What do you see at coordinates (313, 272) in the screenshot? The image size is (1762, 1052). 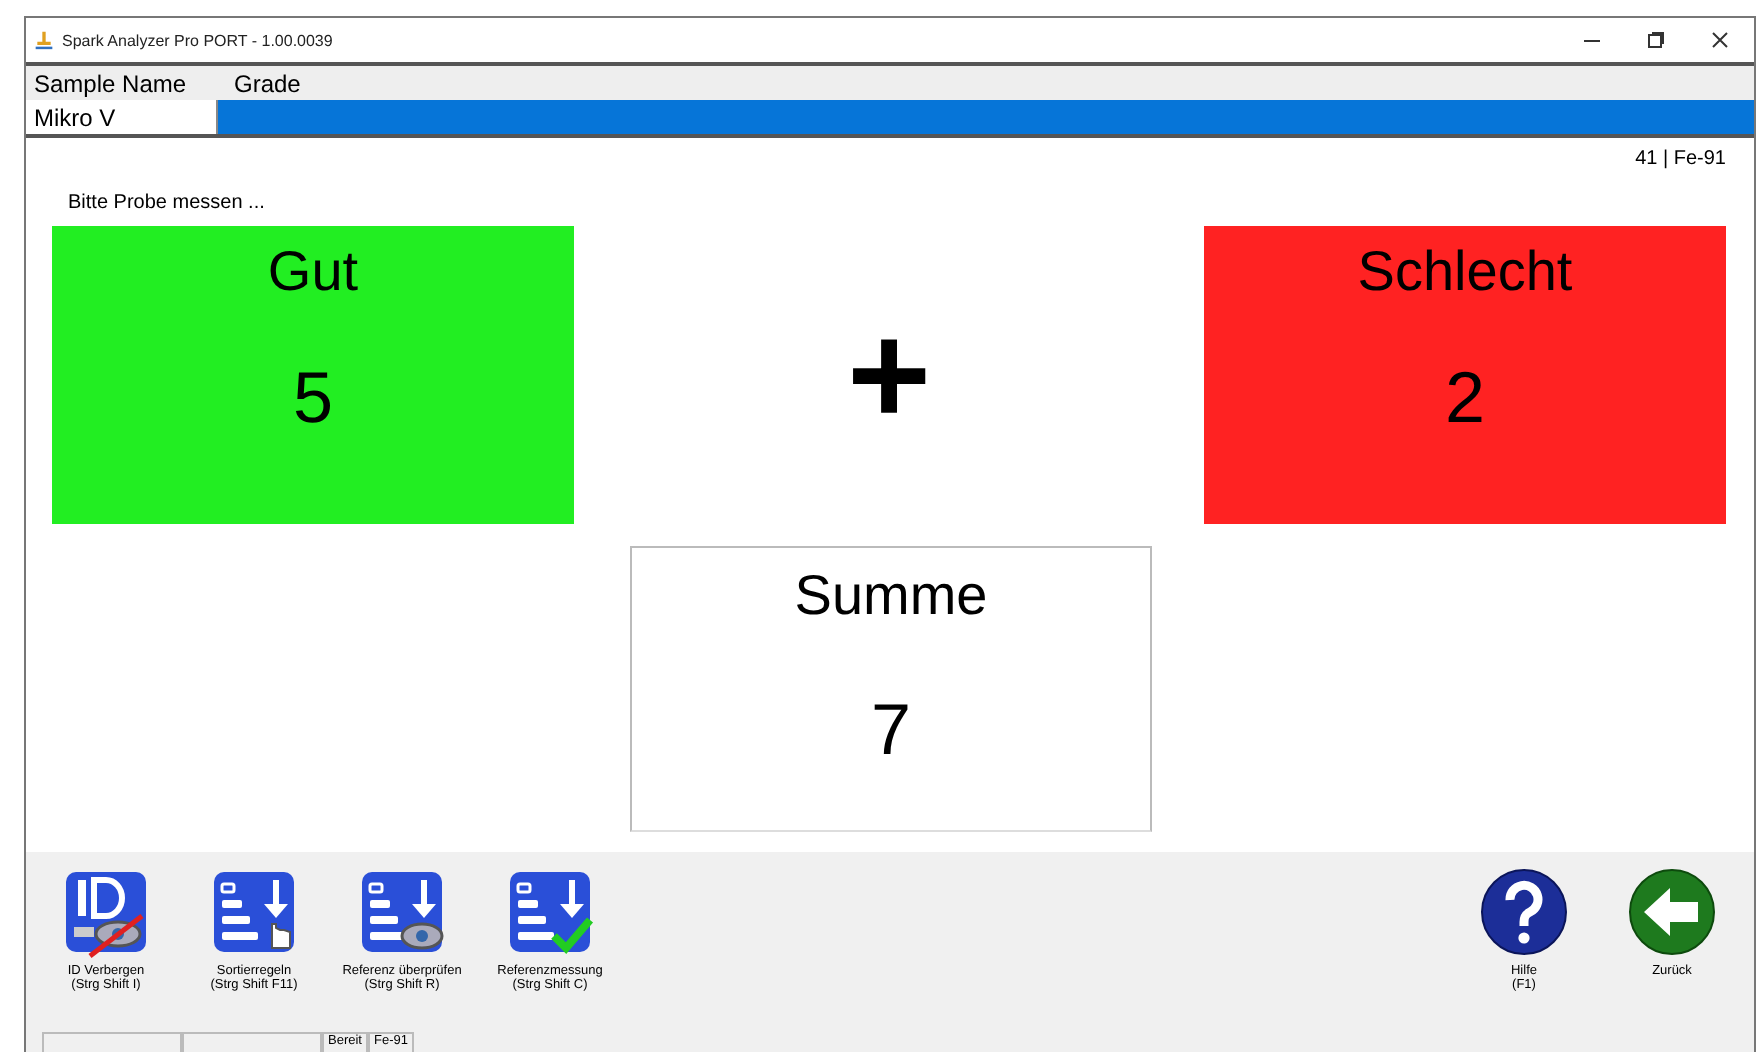 I see `counter-label: Gut` at bounding box center [313, 272].